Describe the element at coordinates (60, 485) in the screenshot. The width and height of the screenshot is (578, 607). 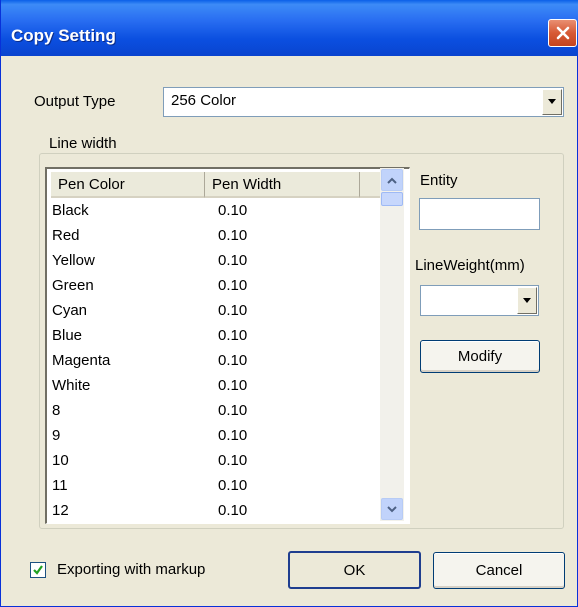
I see `pen-color-cell: 11` at that location.